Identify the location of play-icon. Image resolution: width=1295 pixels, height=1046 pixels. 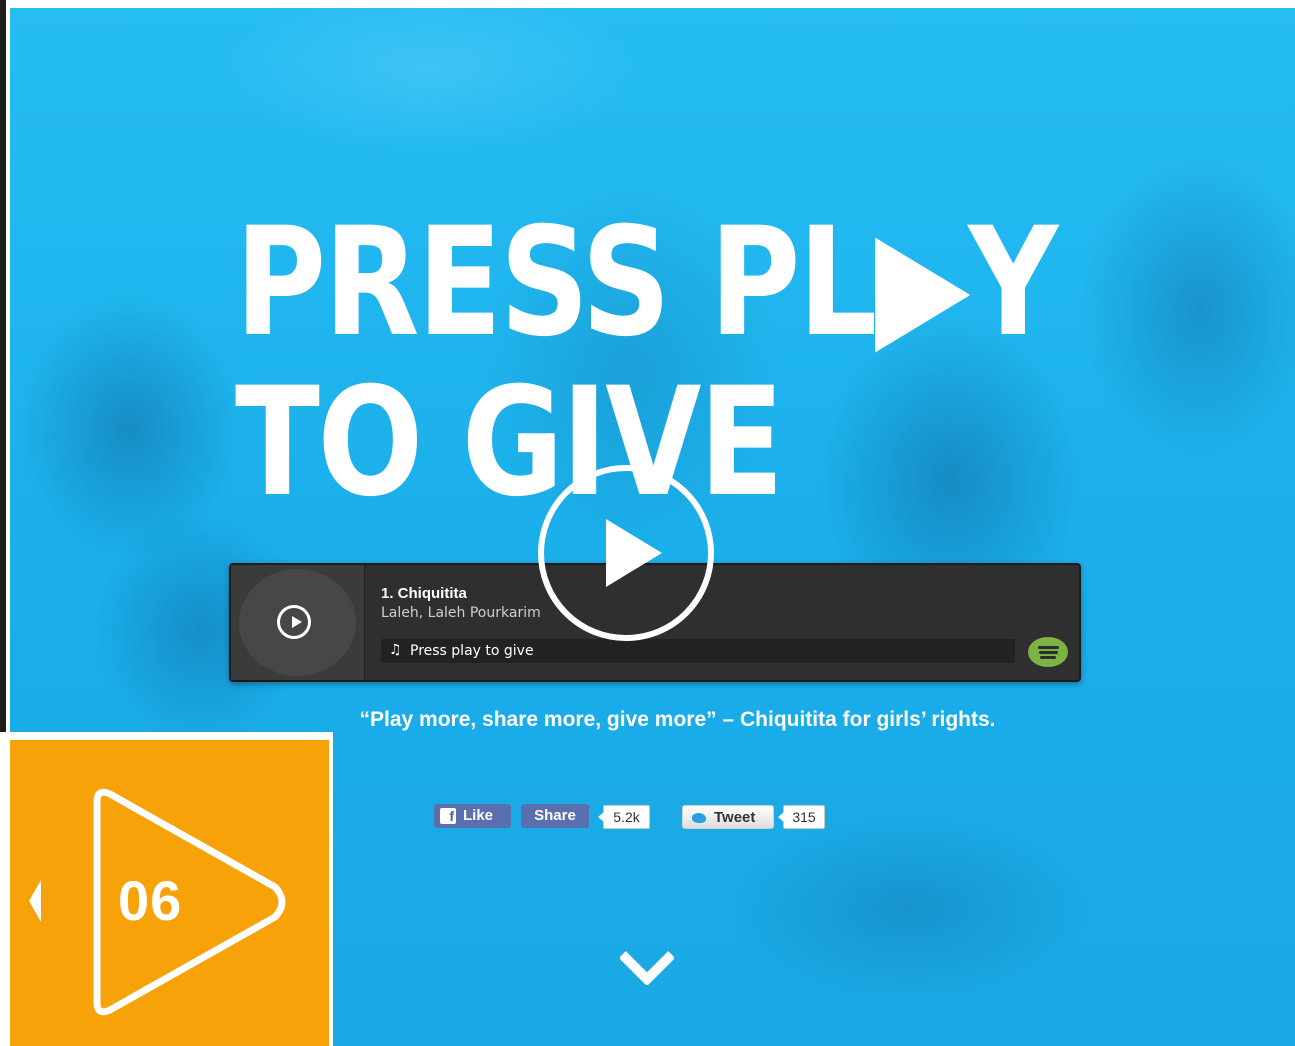
(294, 622).